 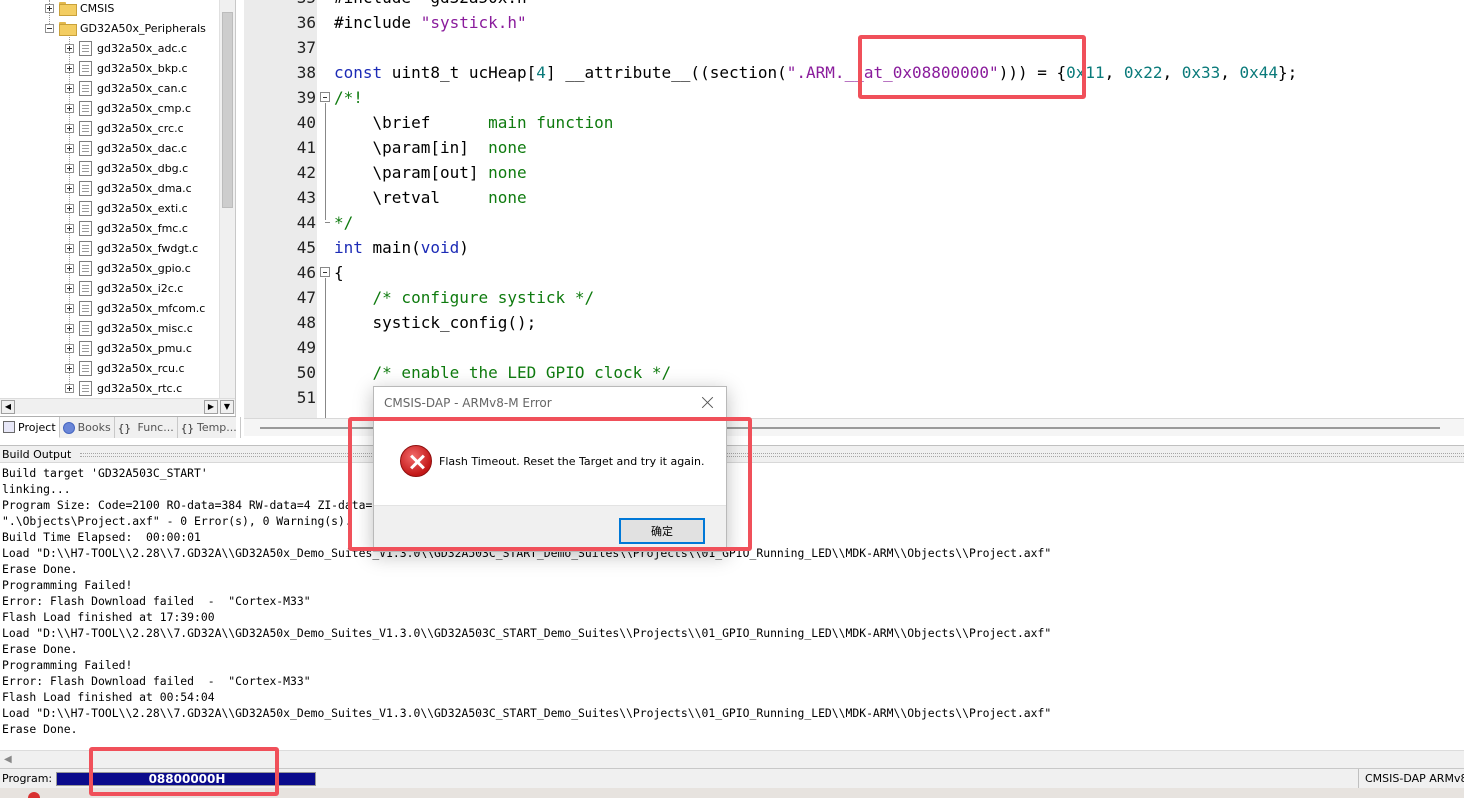 I want to click on scroll-down-icon: ▼, so click(x=227, y=407).